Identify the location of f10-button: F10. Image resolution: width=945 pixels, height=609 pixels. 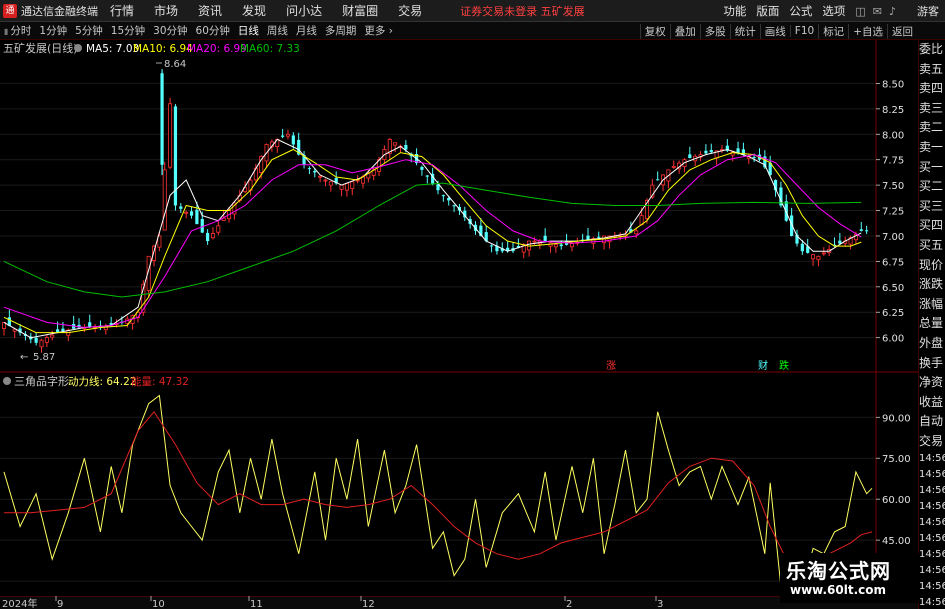
(803, 31).